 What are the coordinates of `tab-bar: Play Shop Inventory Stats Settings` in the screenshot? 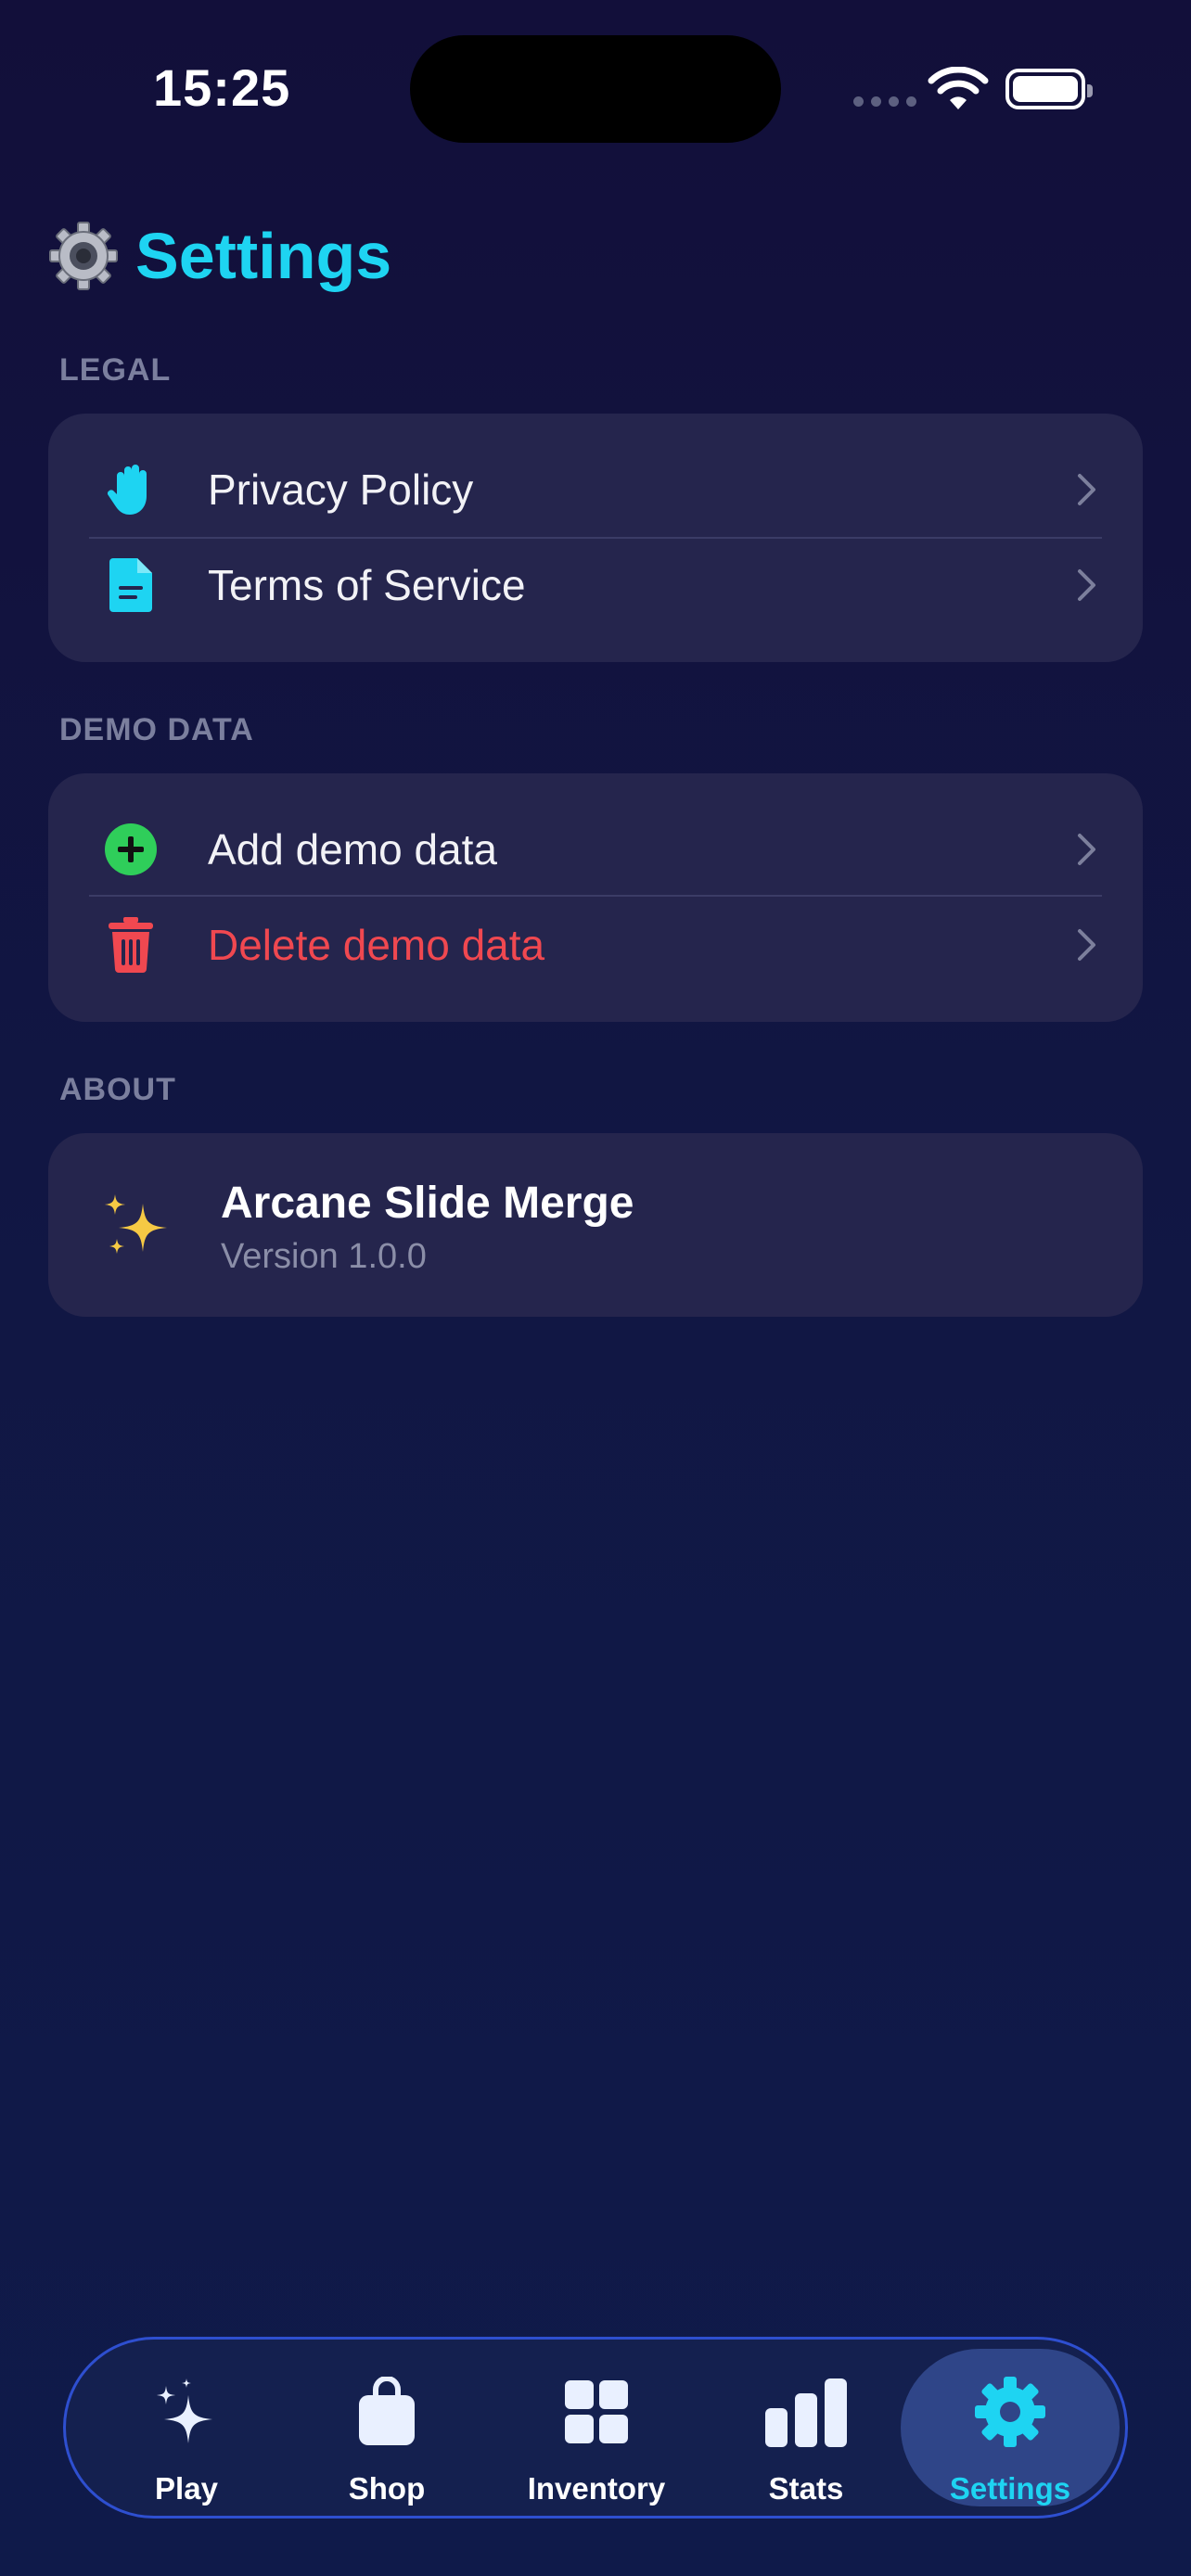 It's located at (595, 2428).